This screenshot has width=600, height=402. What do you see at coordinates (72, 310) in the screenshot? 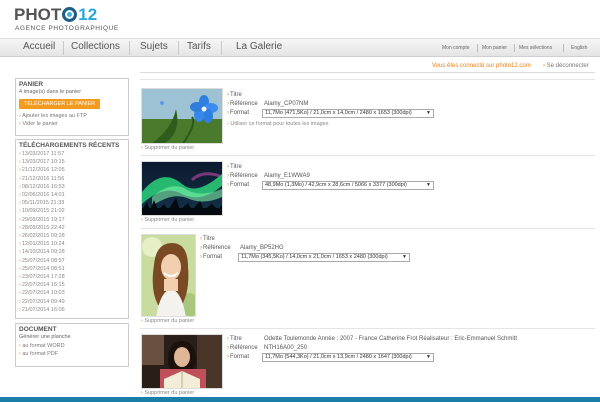
I see `download-item: ›21/07/2014 16:06` at bounding box center [72, 310].